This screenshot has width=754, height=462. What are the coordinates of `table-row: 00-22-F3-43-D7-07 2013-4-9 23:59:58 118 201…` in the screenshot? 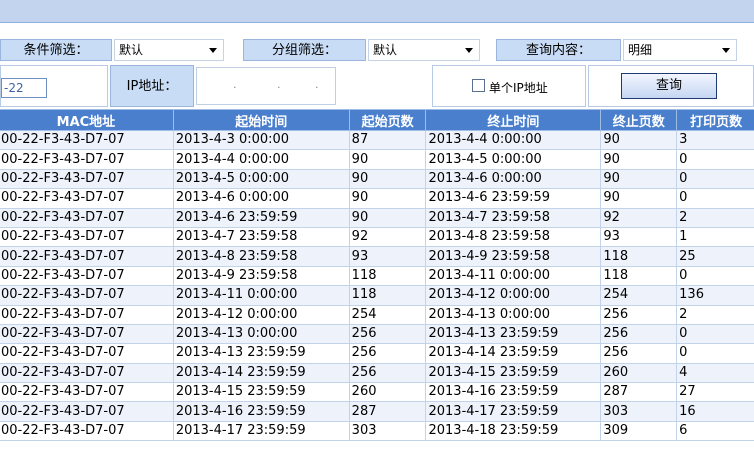 It's located at (377, 276).